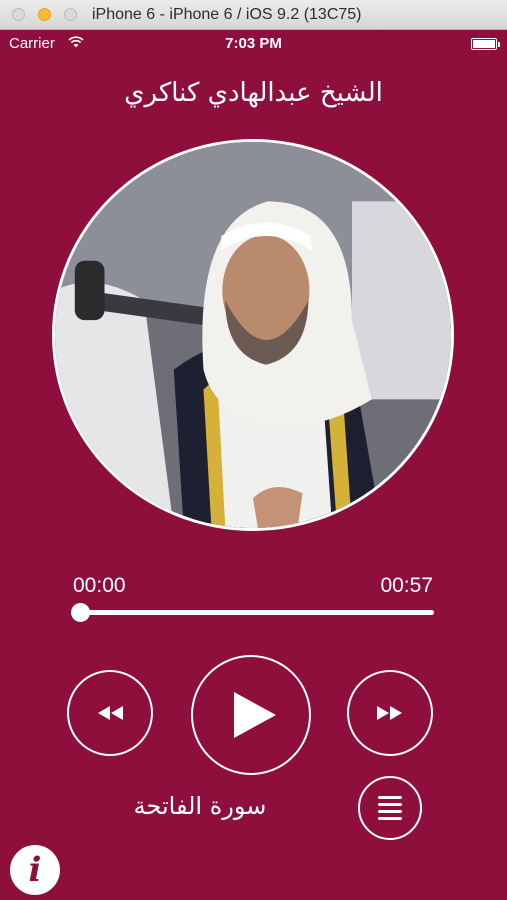 This screenshot has width=507, height=900. Describe the element at coordinates (253, 93) in the screenshot. I see `reciter-name: الشيخ عبدالهادي كناكري` at that location.